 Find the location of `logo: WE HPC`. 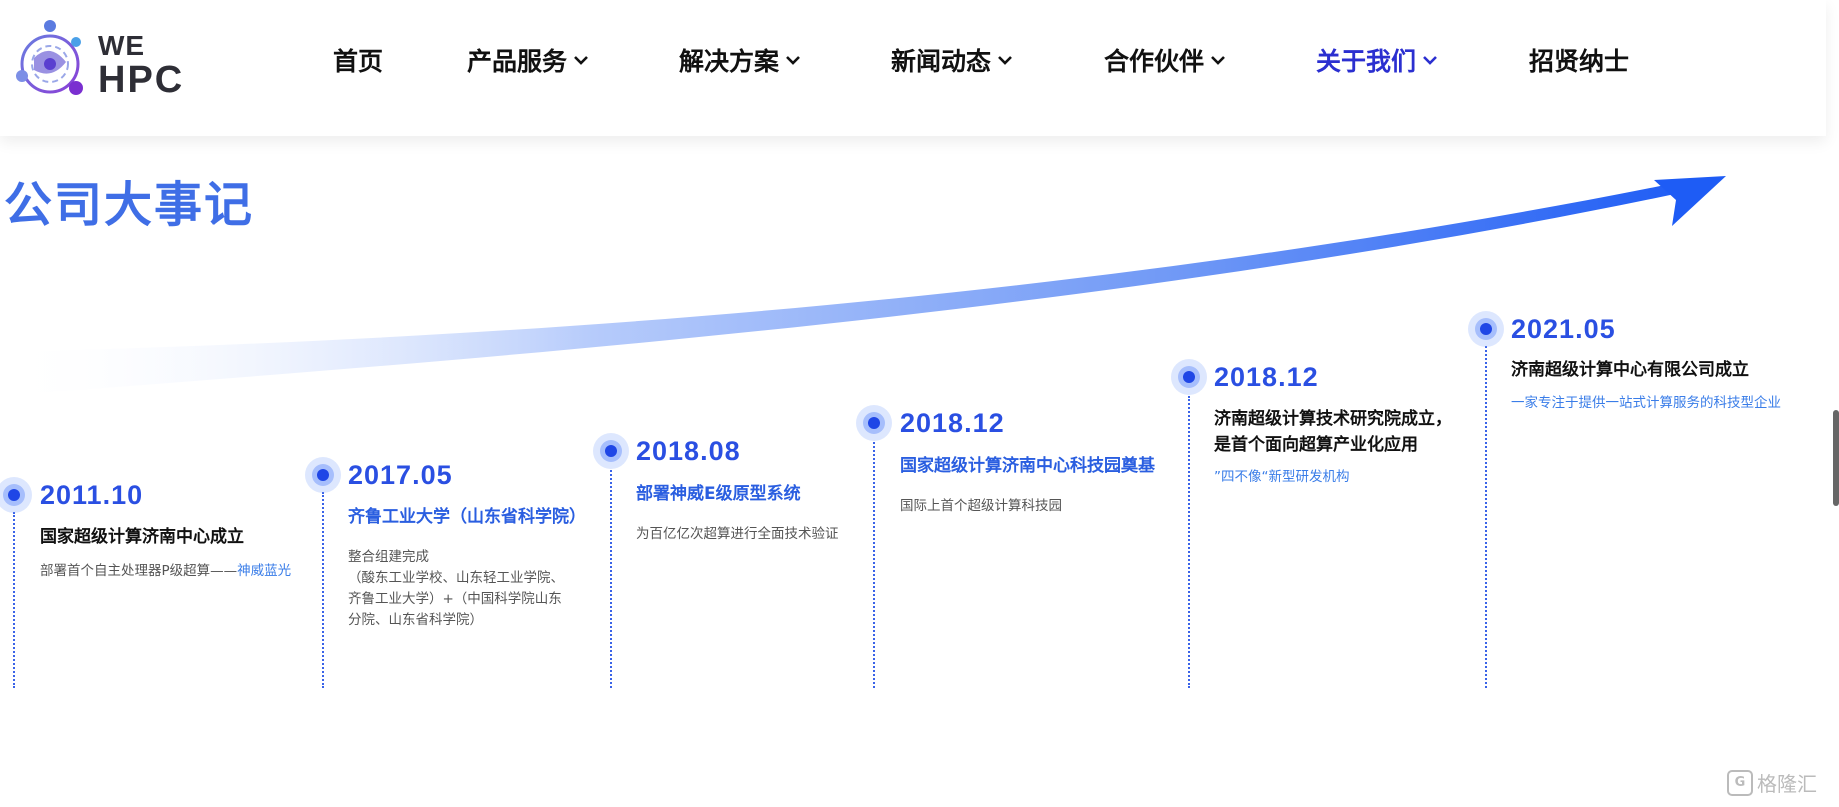

logo: WE HPC is located at coordinates (104, 60).